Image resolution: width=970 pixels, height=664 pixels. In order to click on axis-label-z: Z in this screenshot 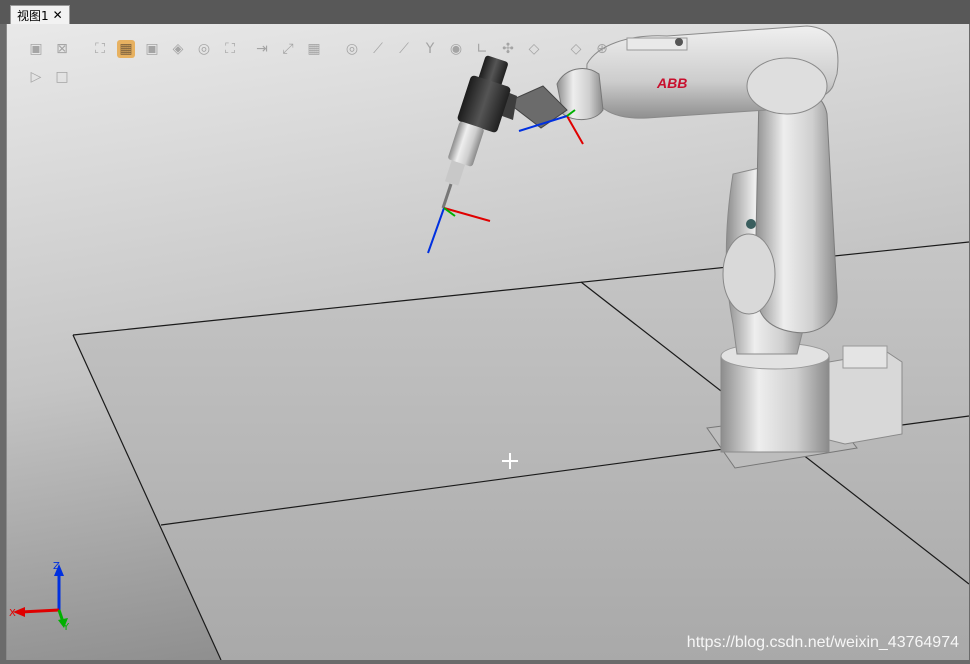, I will do `click(56, 566)`.